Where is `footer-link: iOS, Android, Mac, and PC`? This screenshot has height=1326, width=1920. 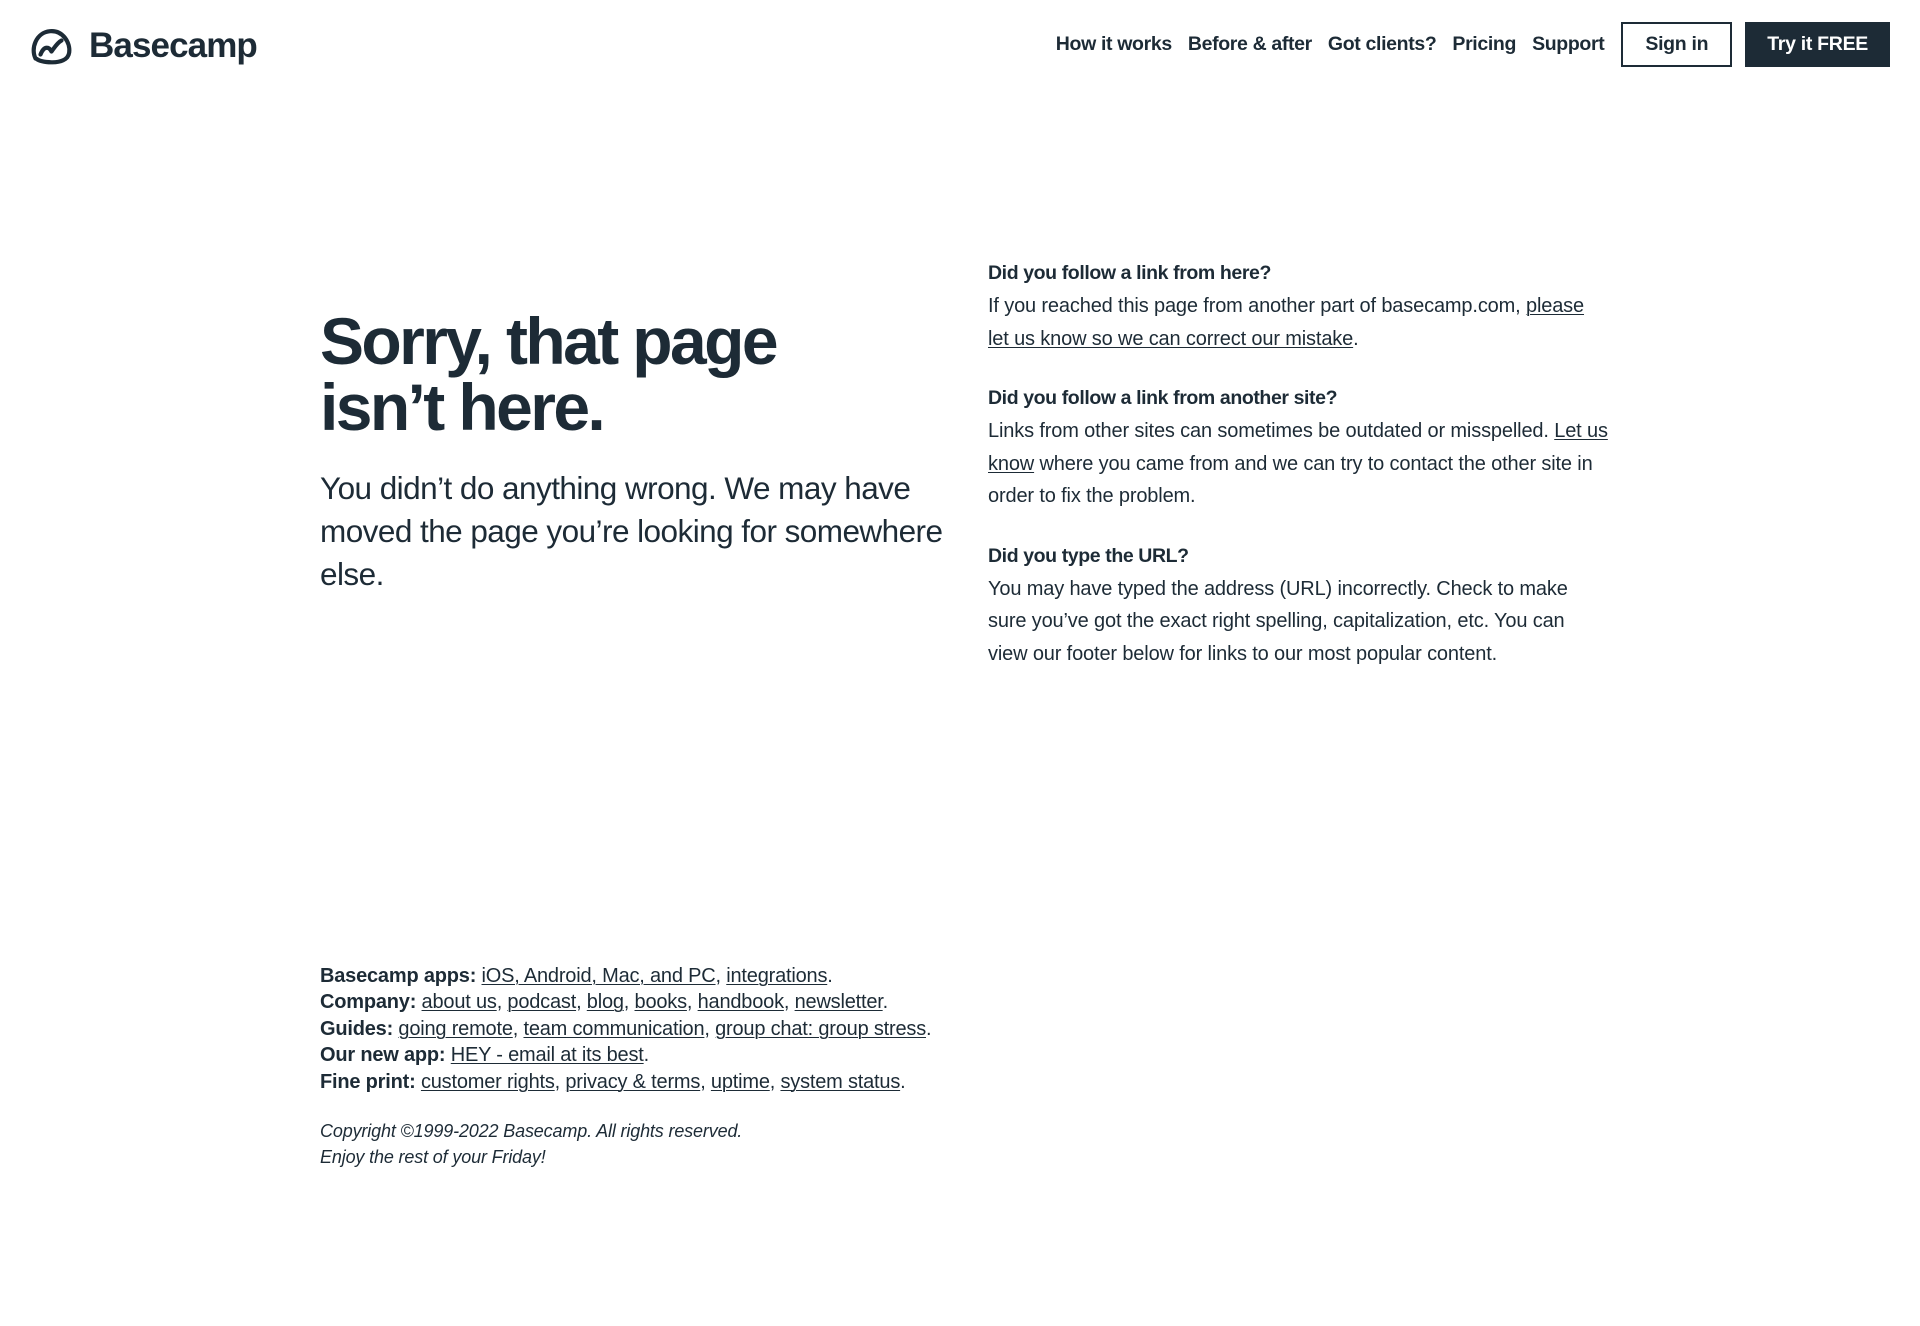
footer-link: iOS, Android, Mac, and PC is located at coordinates (599, 976).